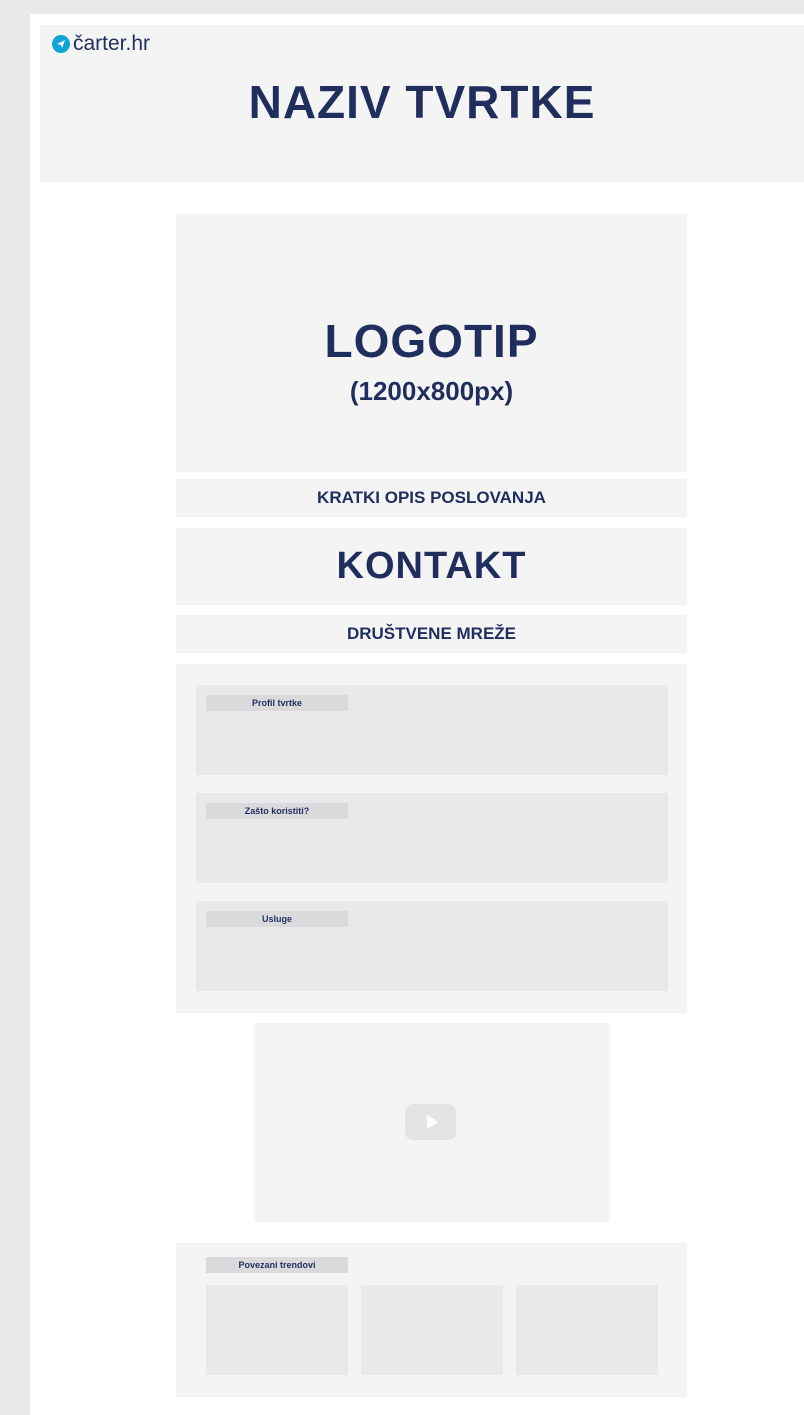  Describe the element at coordinates (277, 811) in the screenshot. I see `section-label: Zašto koristiti?` at that location.